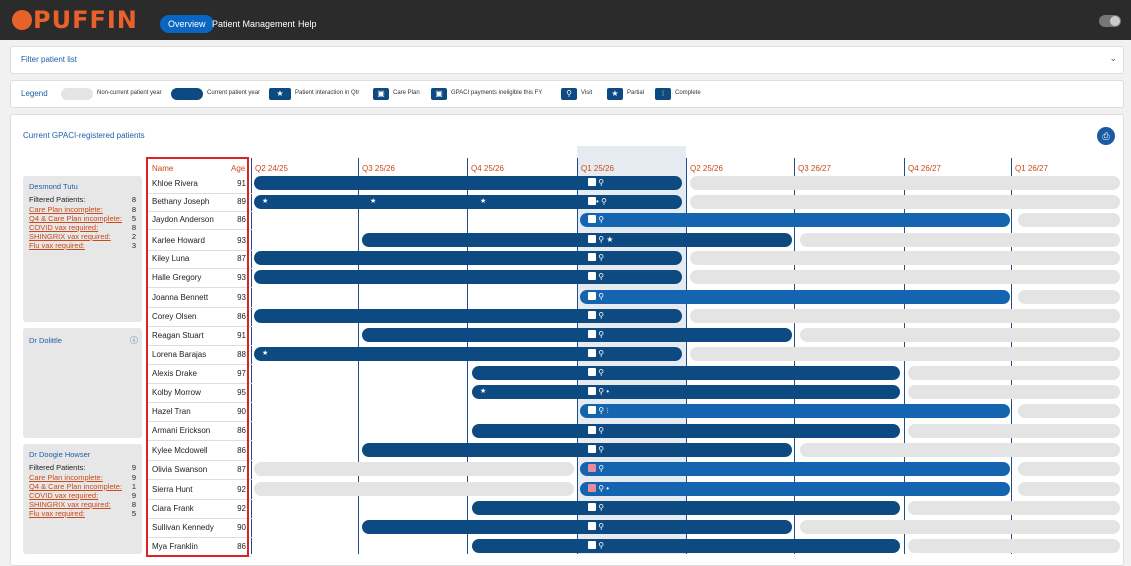 This screenshot has height=566, width=1131. Describe the element at coordinates (271, 168) in the screenshot. I see `quarter-header: Q2 24/25` at that location.